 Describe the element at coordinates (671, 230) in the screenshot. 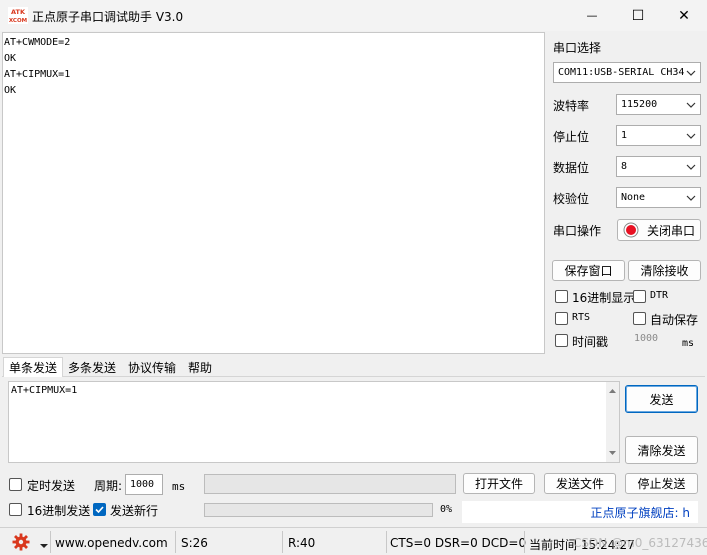

I see `close-port-label: 关闭串口` at that location.